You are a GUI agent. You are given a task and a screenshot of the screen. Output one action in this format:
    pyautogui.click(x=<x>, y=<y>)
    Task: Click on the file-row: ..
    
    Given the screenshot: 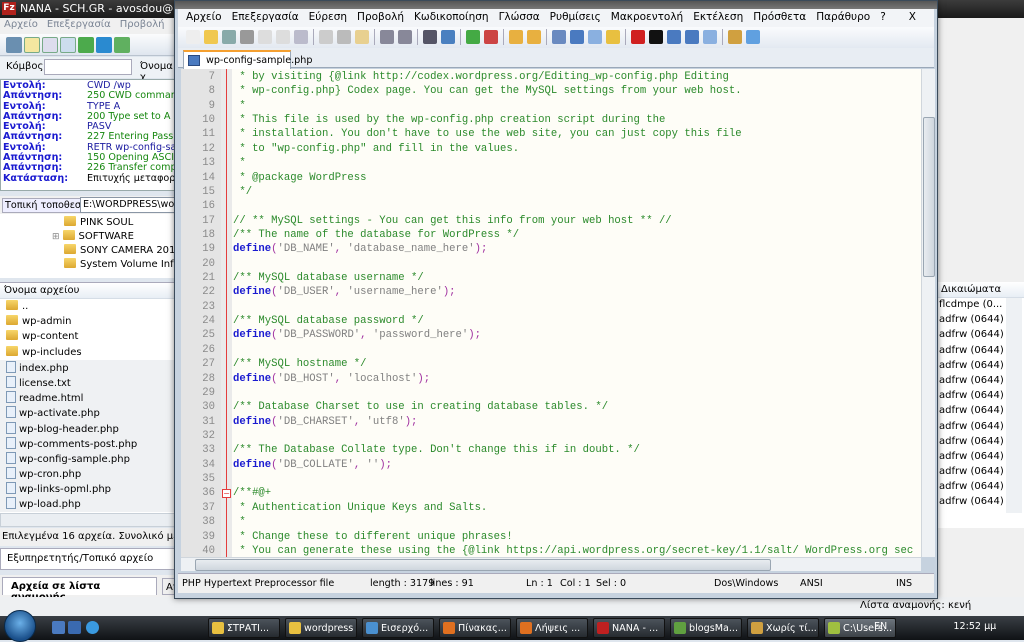 What is the action you would take?
    pyautogui.click(x=90, y=306)
    